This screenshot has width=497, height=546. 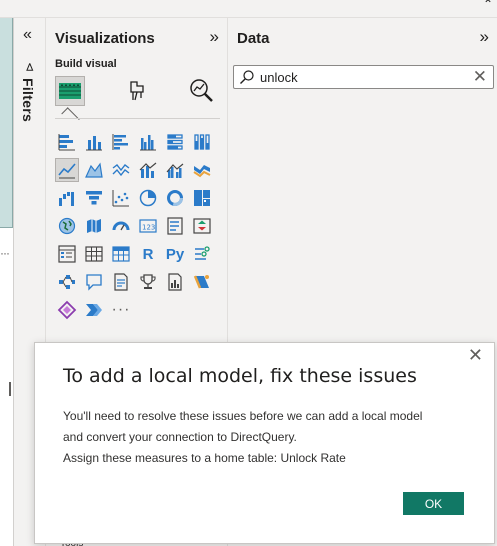 I want to click on line-and-stacked-column-icon, so click(x=148, y=170).